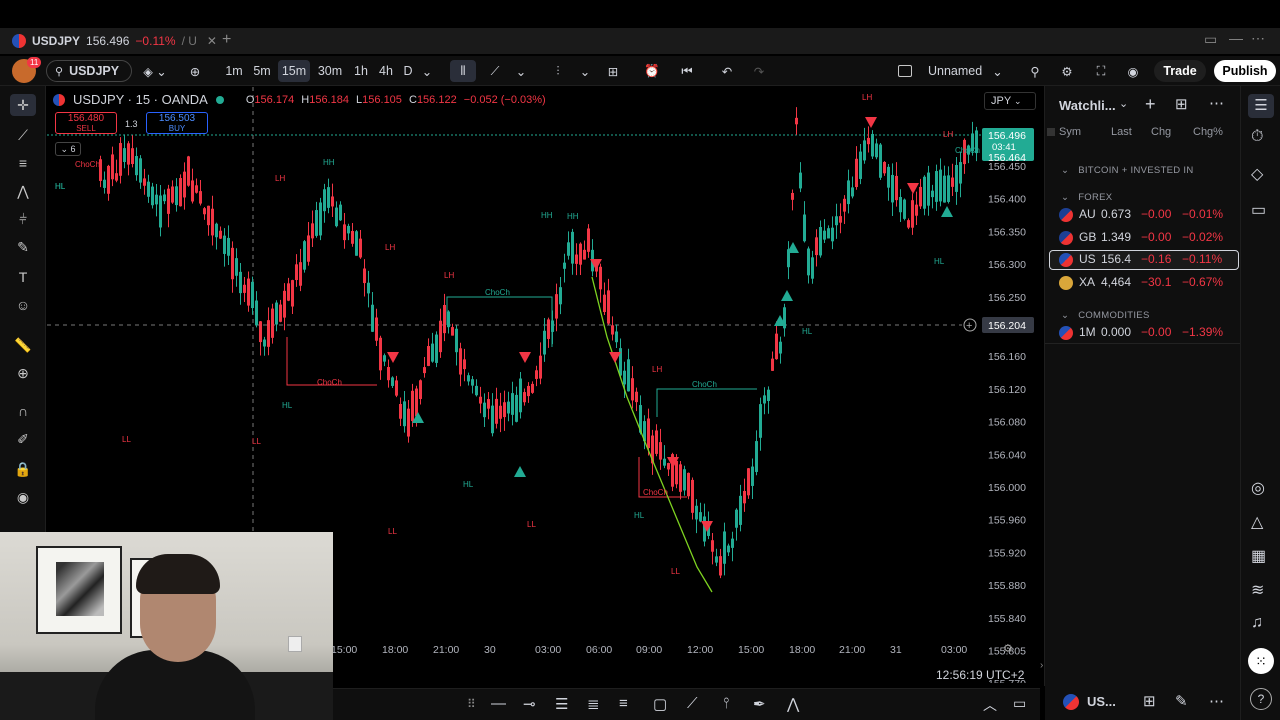 The image size is (1280, 720). Describe the element at coordinates (990, 705) in the screenshot. I see `collapse-up-icon: ︿` at that location.